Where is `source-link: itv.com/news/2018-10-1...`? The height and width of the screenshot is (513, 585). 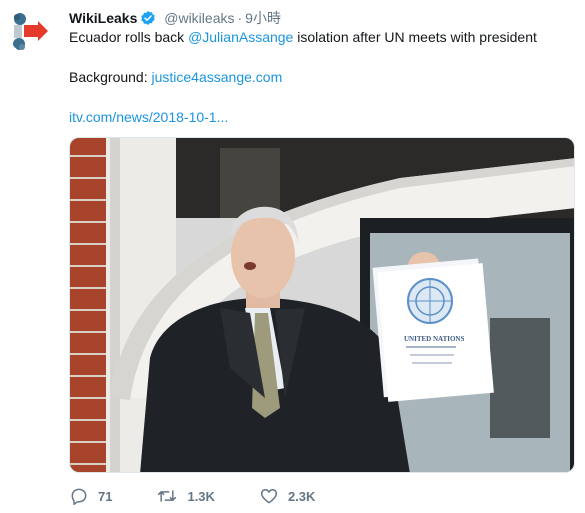
source-link: itv.com/news/2018-10-1... is located at coordinates (319, 117).